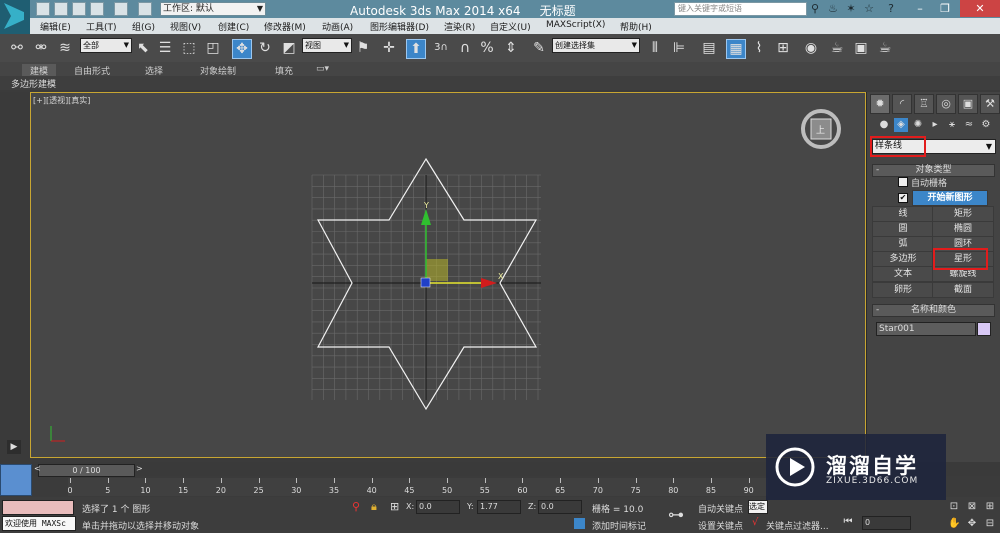  What do you see at coordinates (139, 468) in the screenshot?
I see `slider-next-icon: >` at bounding box center [139, 468].